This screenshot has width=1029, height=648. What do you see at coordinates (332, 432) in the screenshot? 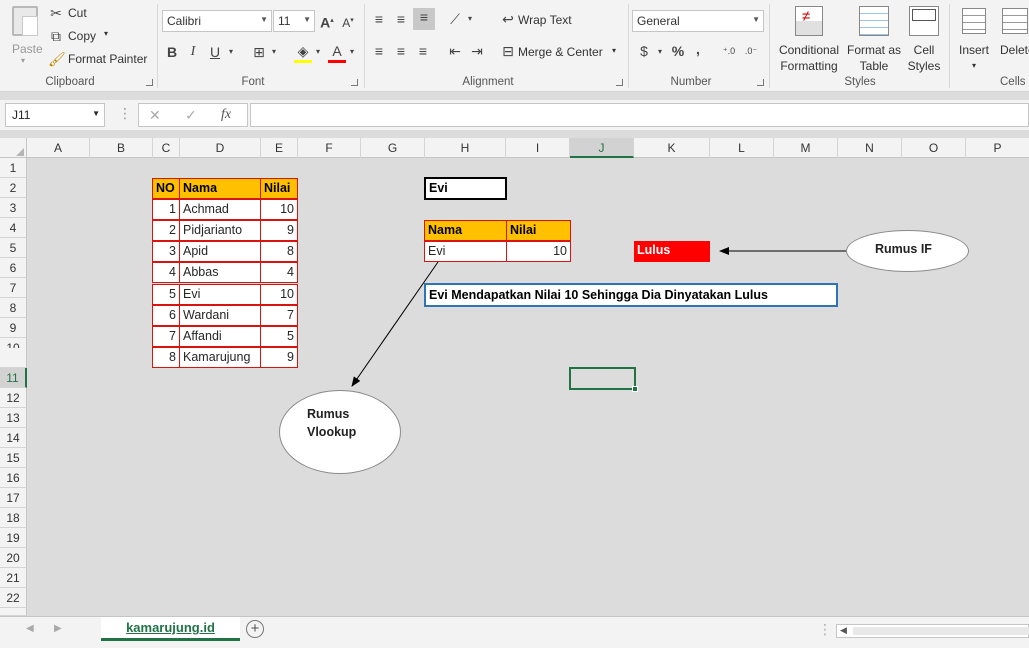
I see `rumus-vlookup-line2: Vlookup` at bounding box center [332, 432].